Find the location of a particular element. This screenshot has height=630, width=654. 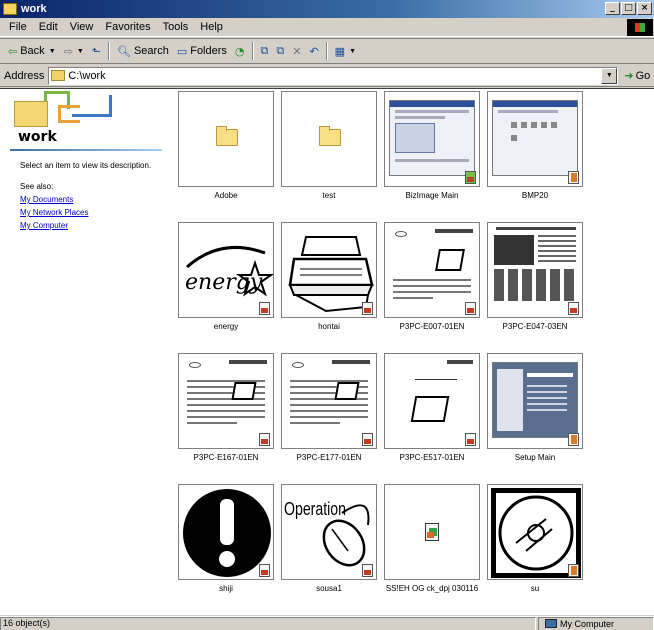

views-button: ▦ ▼ is located at coordinates (345, 51).